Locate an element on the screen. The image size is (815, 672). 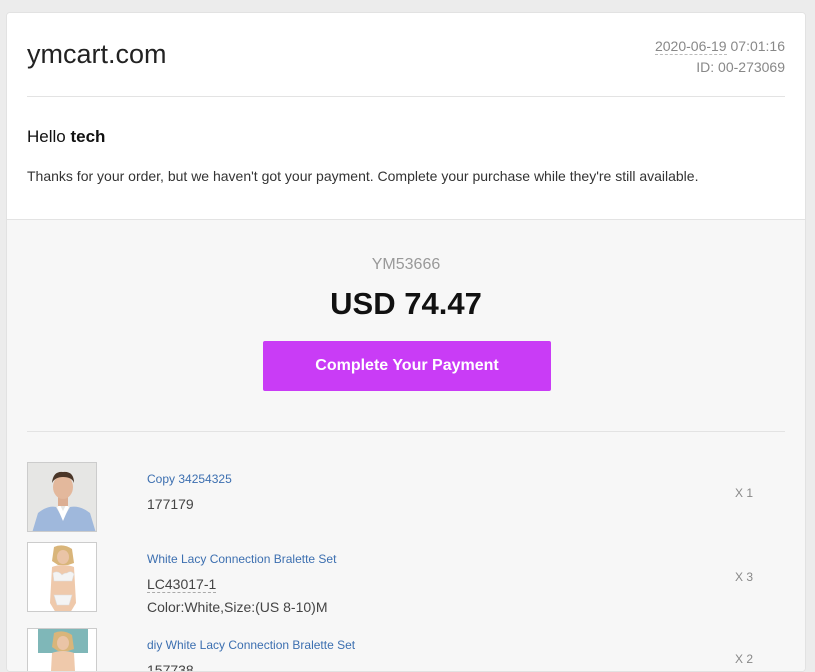
product-name-link: diy White Lacy Connection Bralette Set is located at coordinates (251, 645).